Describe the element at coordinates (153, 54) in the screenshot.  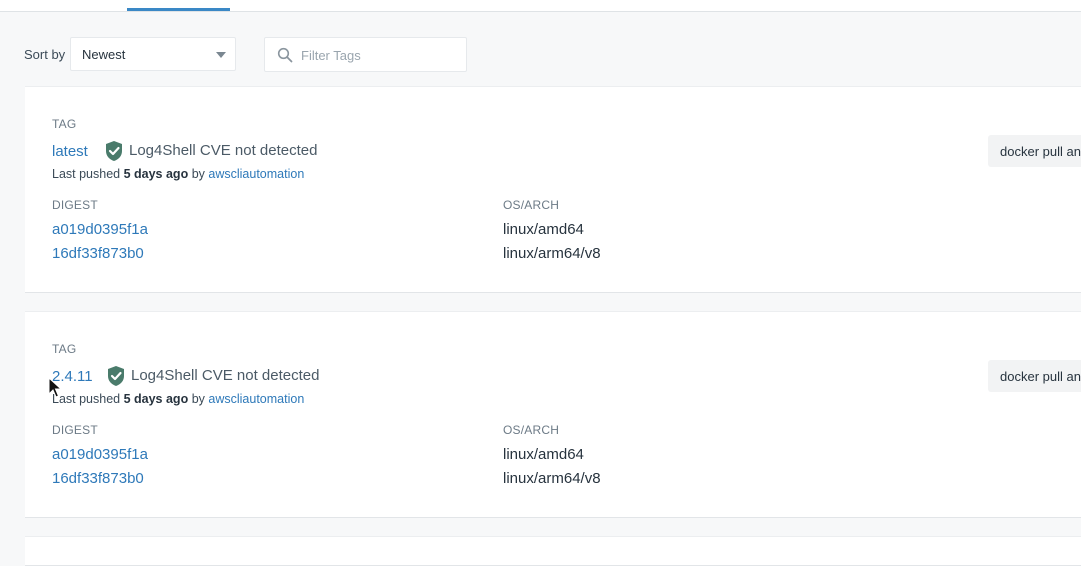
I see `sort-select: Newest` at that location.